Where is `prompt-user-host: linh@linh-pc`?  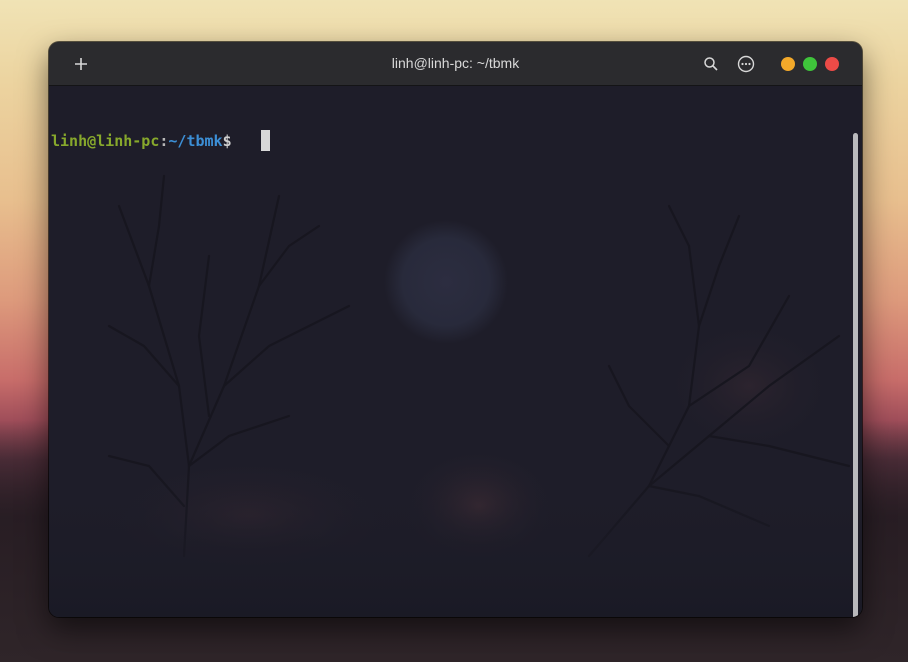
prompt-user-host: linh@linh-pc is located at coordinates (105, 141).